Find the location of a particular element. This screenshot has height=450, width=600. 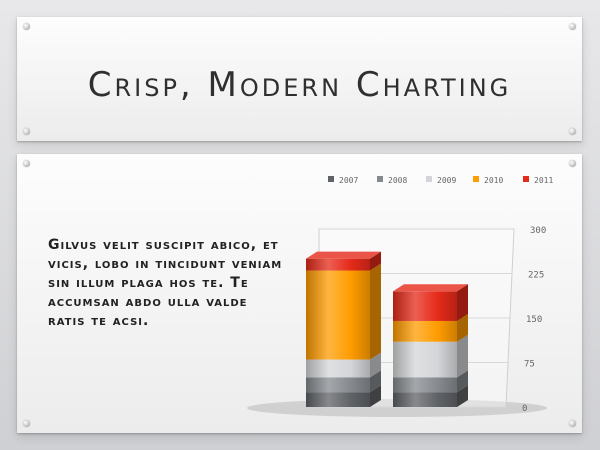

legend-label: 2011 is located at coordinates (543, 180).